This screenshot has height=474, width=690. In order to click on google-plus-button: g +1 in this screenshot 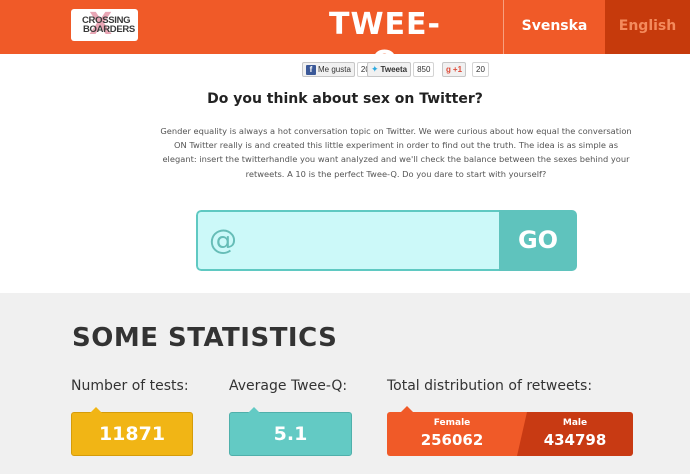, I will do `click(454, 69)`.